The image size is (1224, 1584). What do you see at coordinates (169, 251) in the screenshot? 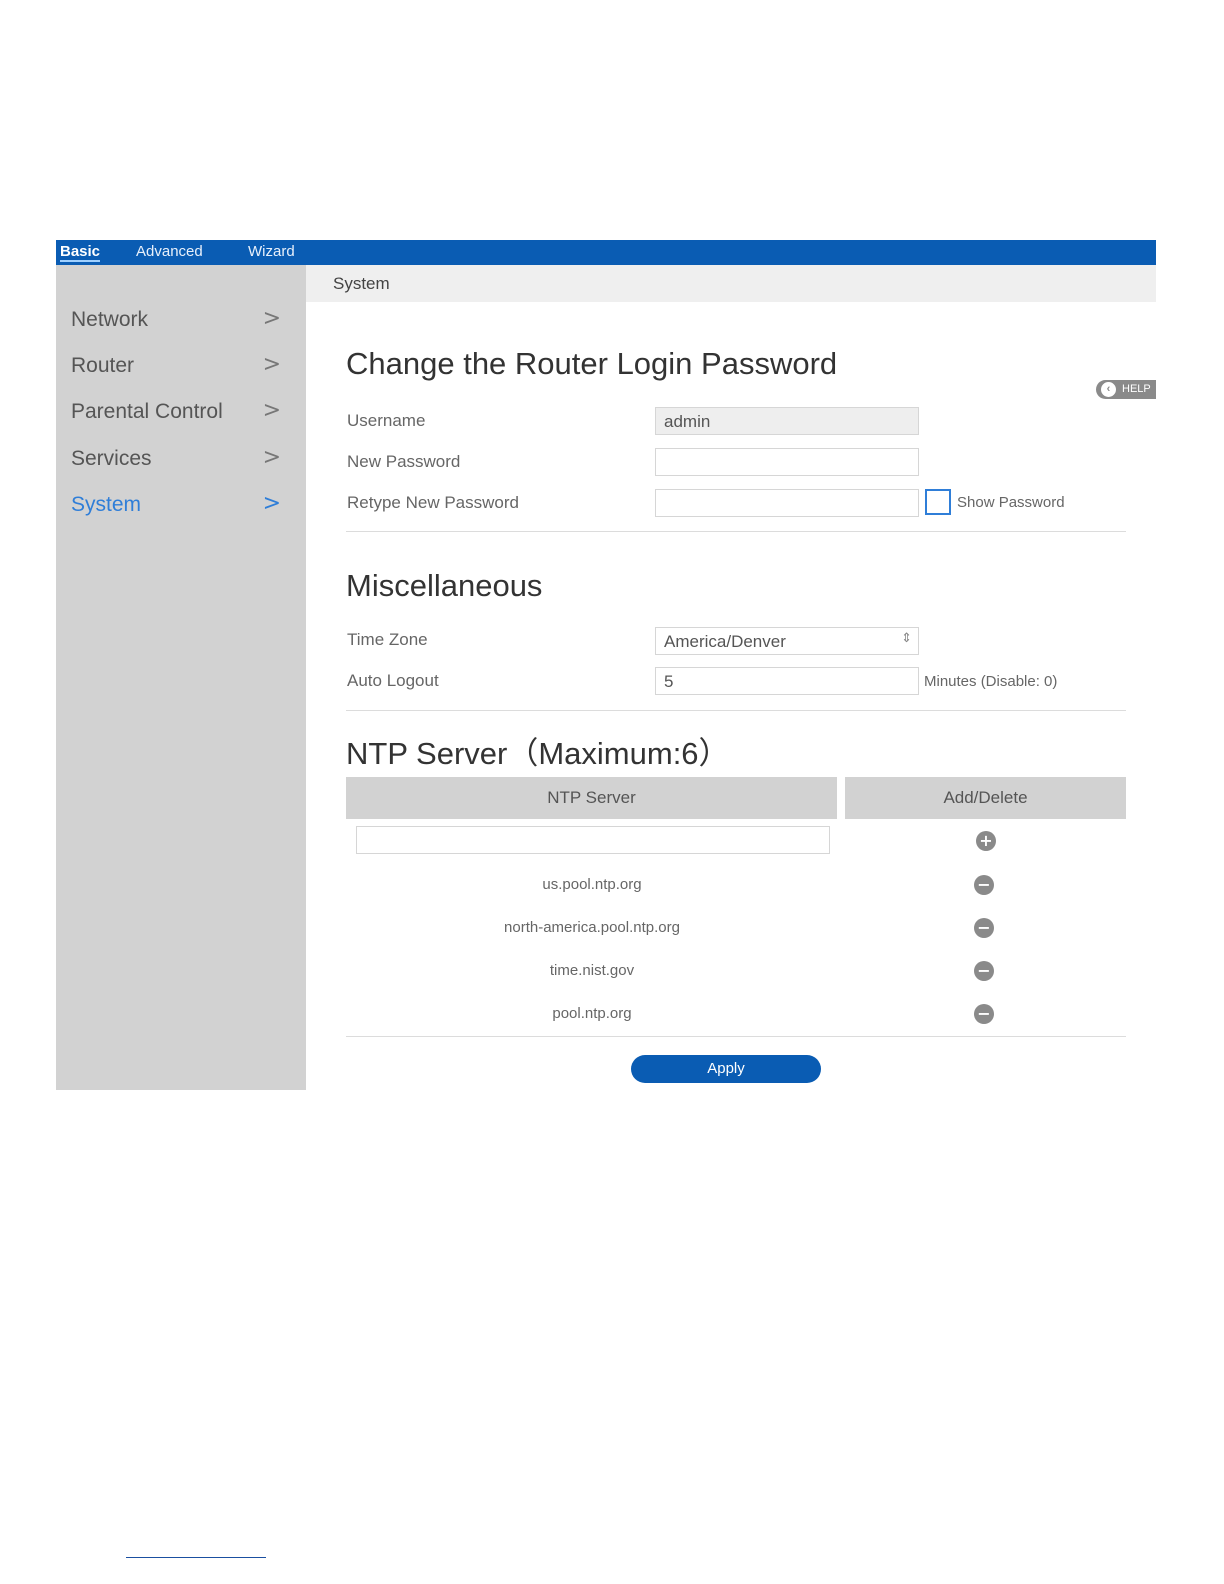
I see `tab-advanced: Advanced` at bounding box center [169, 251].